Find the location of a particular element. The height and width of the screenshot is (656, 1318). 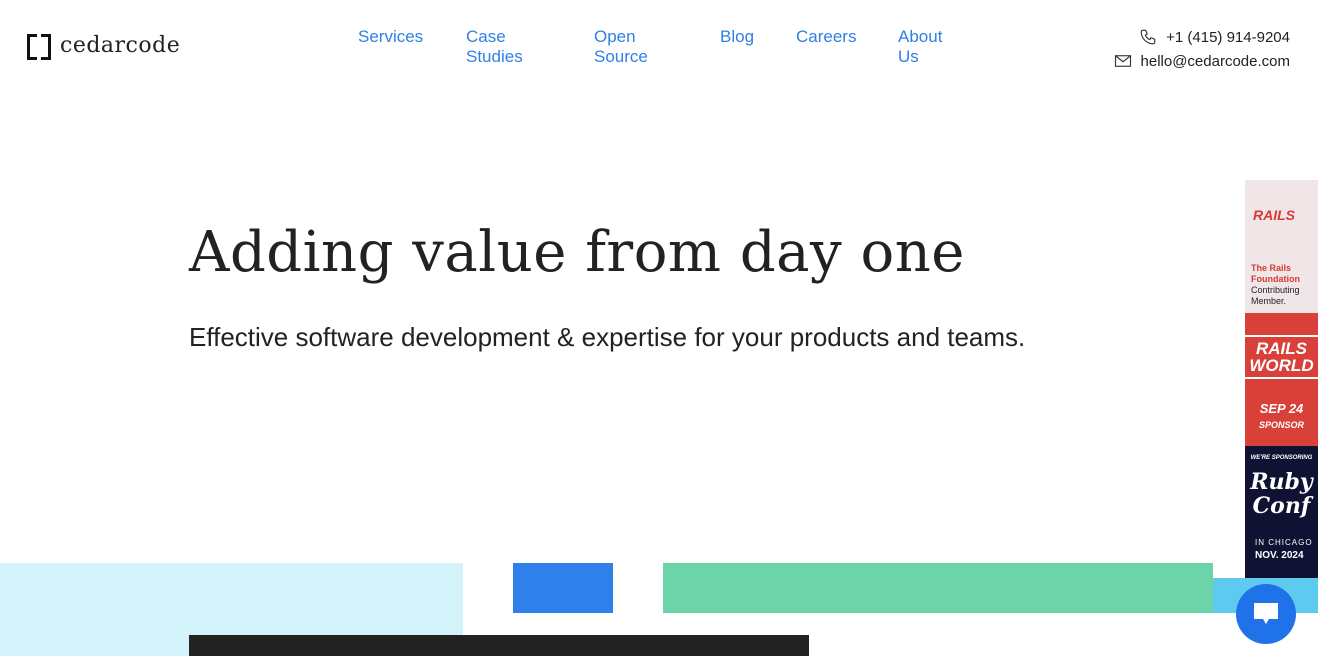

badge-date: SEP 24 is located at coordinates (1281, 408).